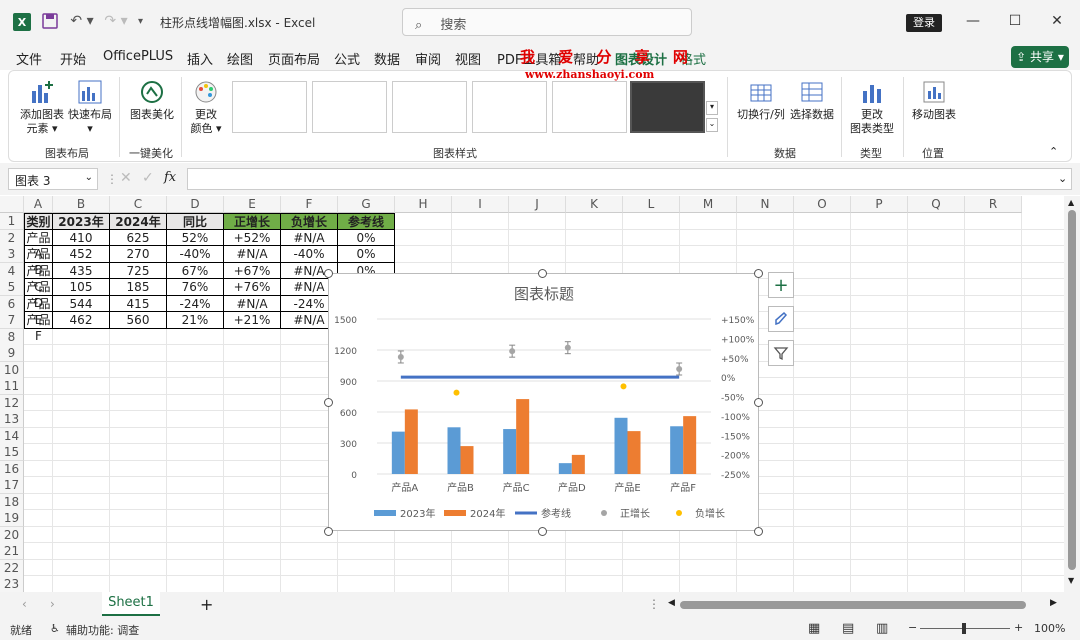  What do you see at coordinates (252, 270) in the screenshot?
I see `table-cell: +67%` at bounding box center [252, 270].